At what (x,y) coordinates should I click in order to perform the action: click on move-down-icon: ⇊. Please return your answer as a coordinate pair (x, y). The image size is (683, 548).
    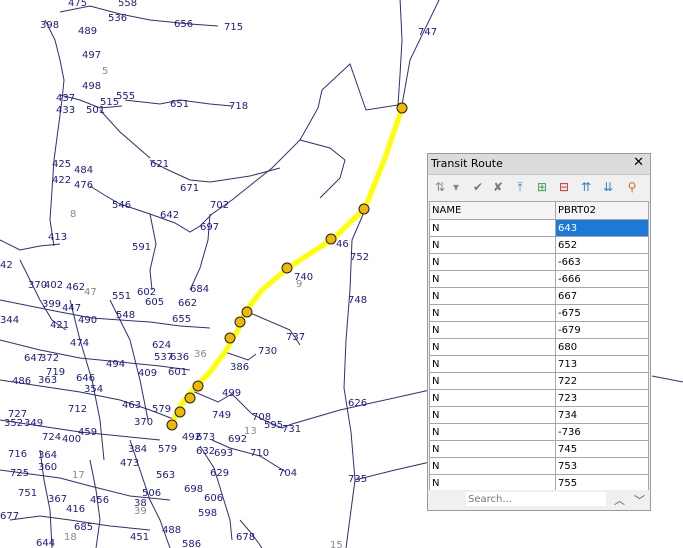
    Looking at the image, I should click on (608, 187).